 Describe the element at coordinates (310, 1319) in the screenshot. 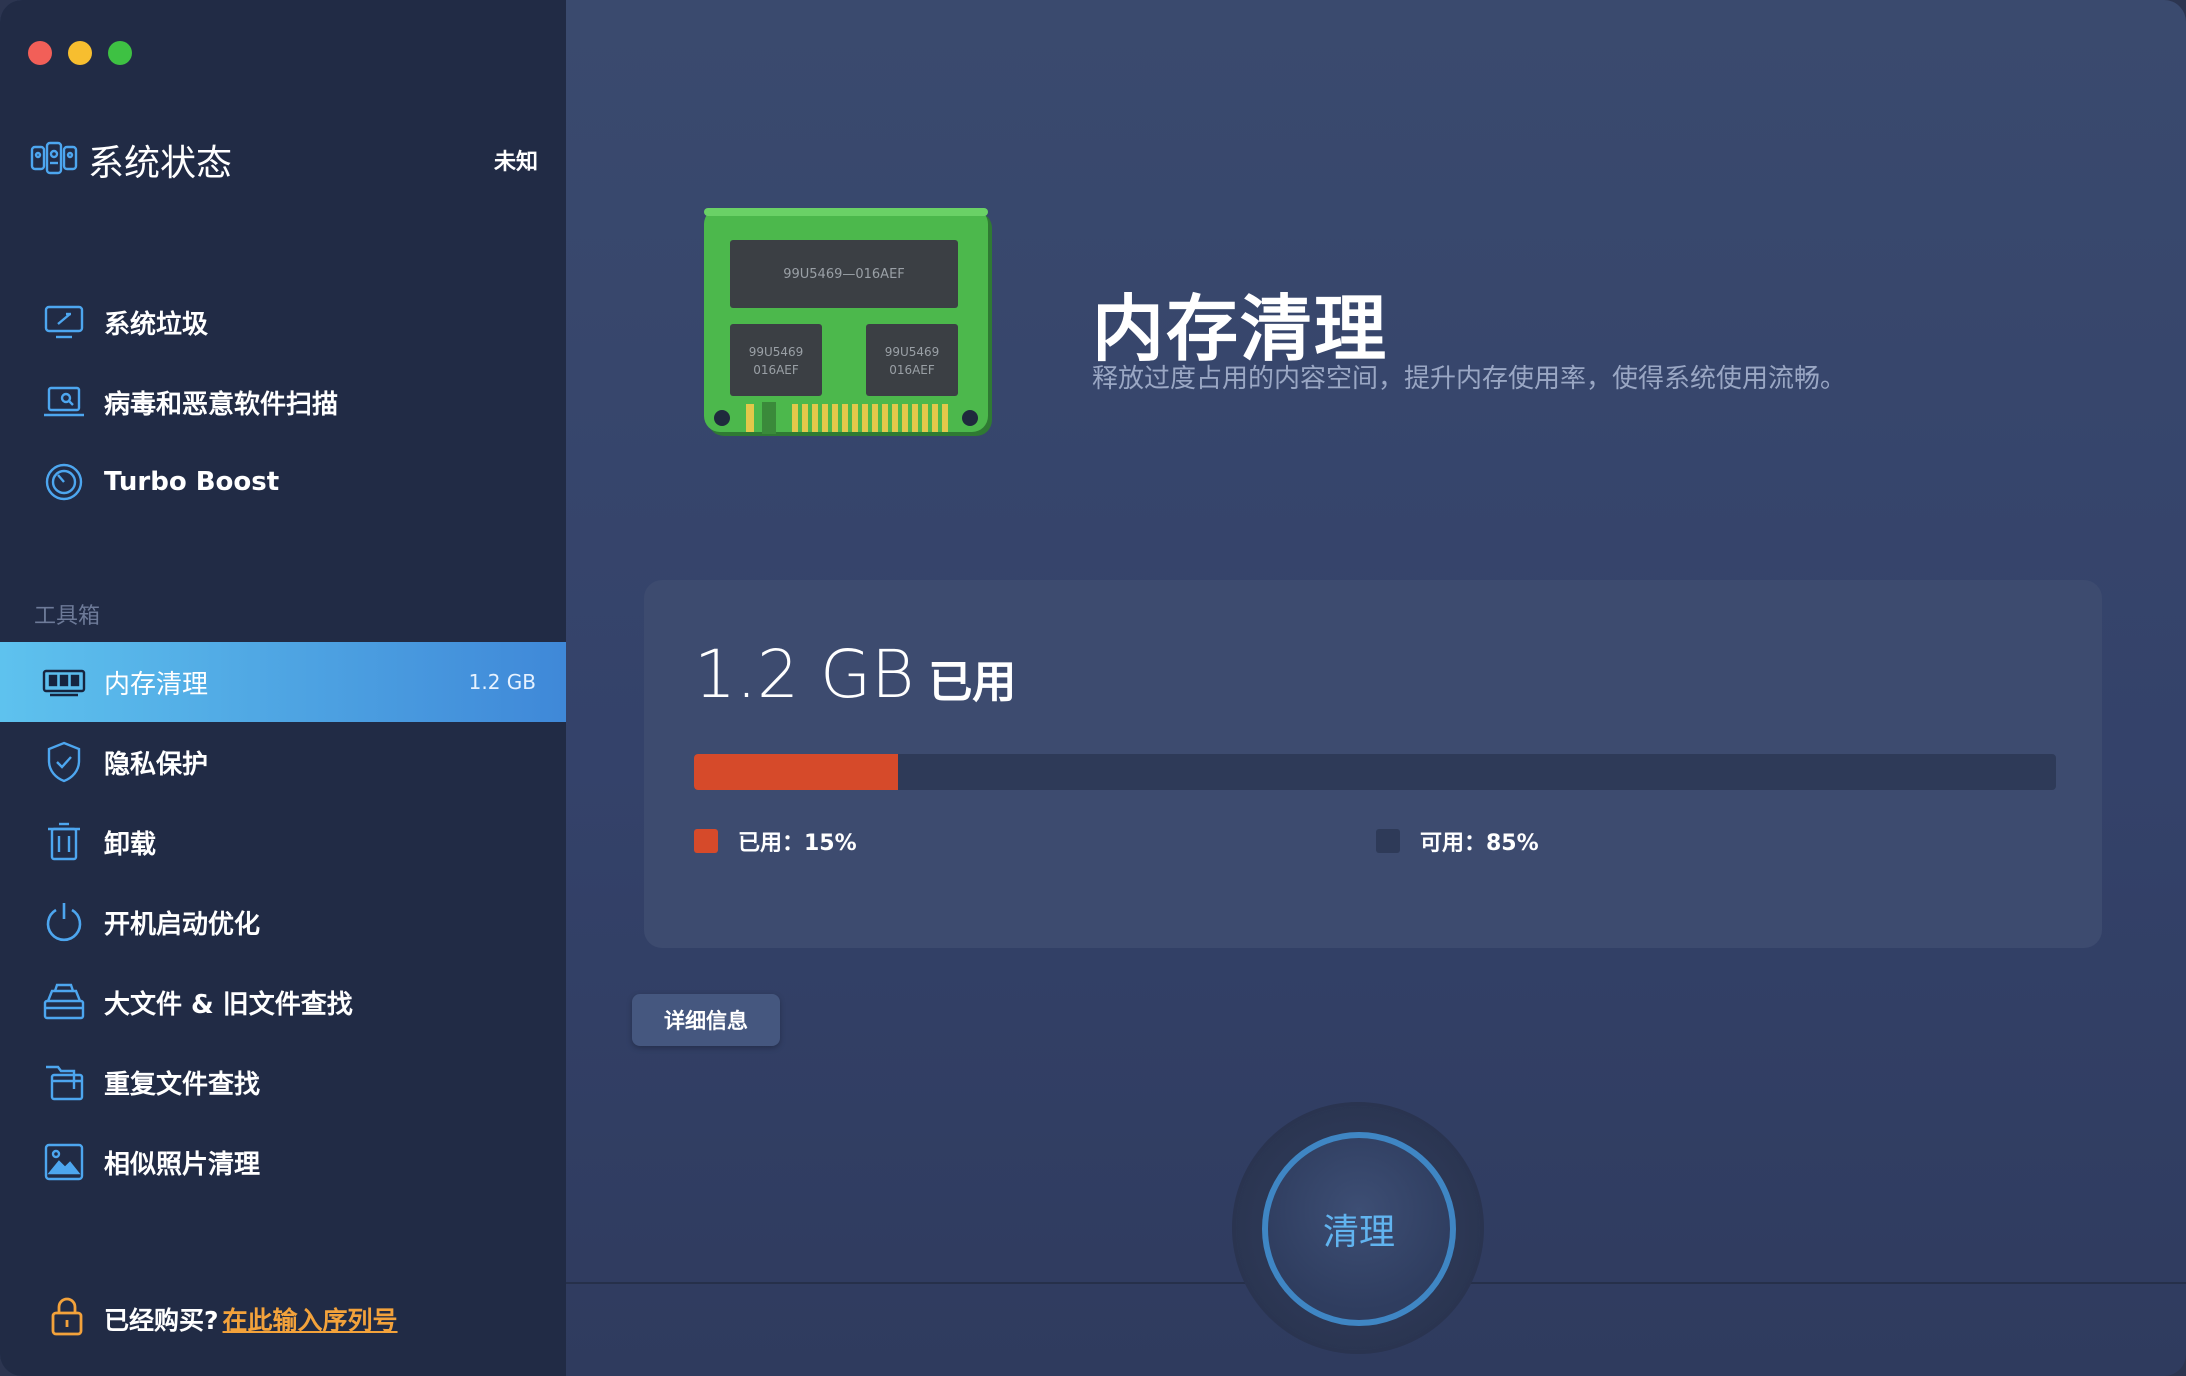

I see `enter-serial-link: 在此输入序列号` at that location.